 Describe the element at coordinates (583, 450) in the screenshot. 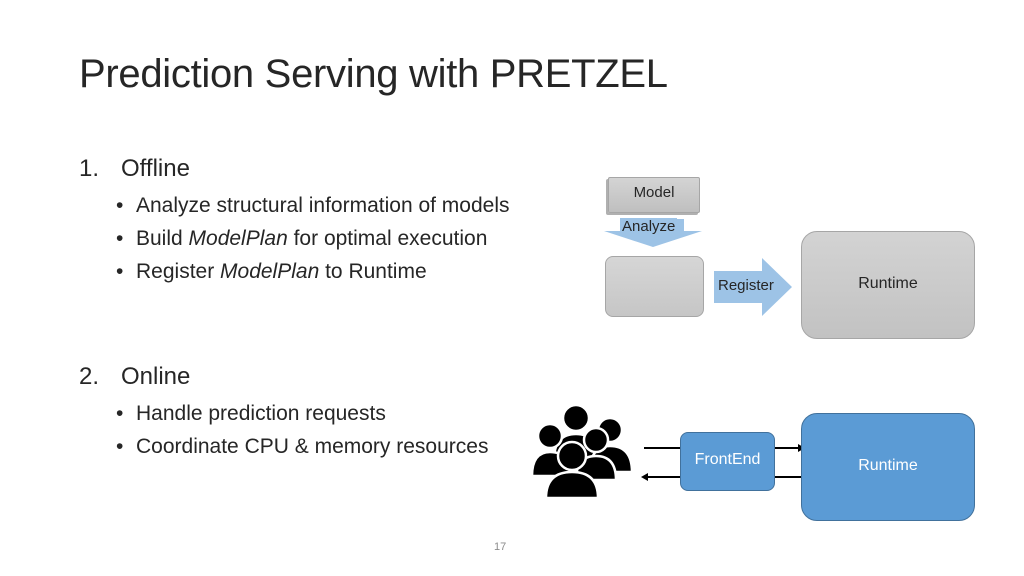

I see `users-group-icon` at that location.